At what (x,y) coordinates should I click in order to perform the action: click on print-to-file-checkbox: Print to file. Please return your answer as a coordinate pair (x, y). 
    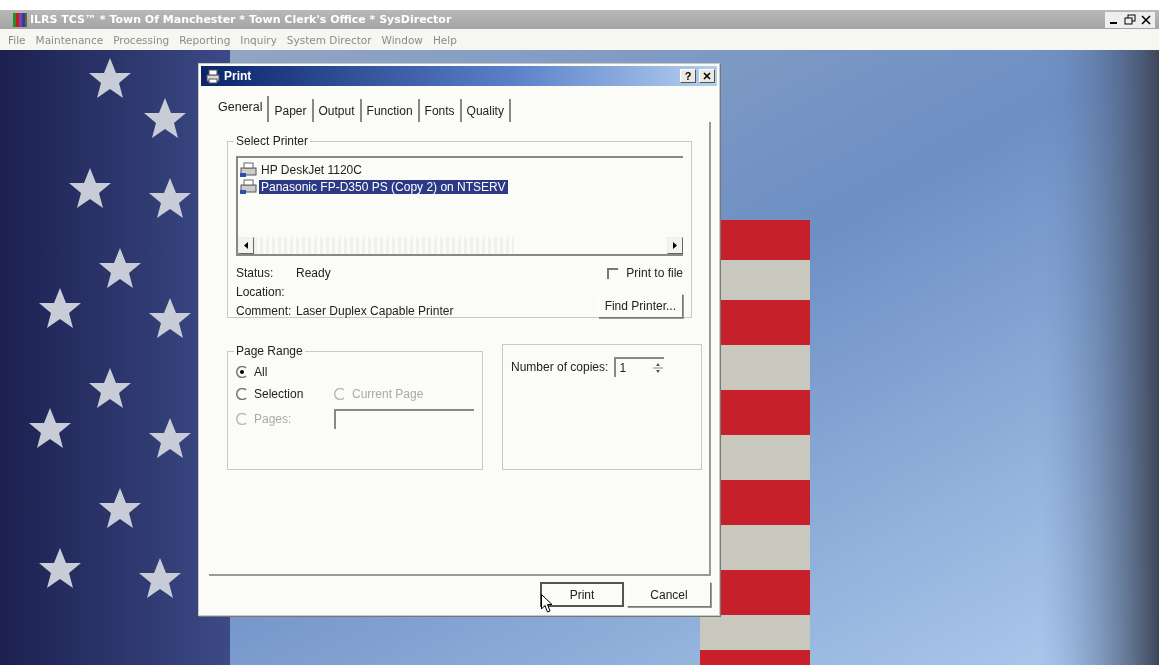
    Looking at the image, I should click on (645, 273).